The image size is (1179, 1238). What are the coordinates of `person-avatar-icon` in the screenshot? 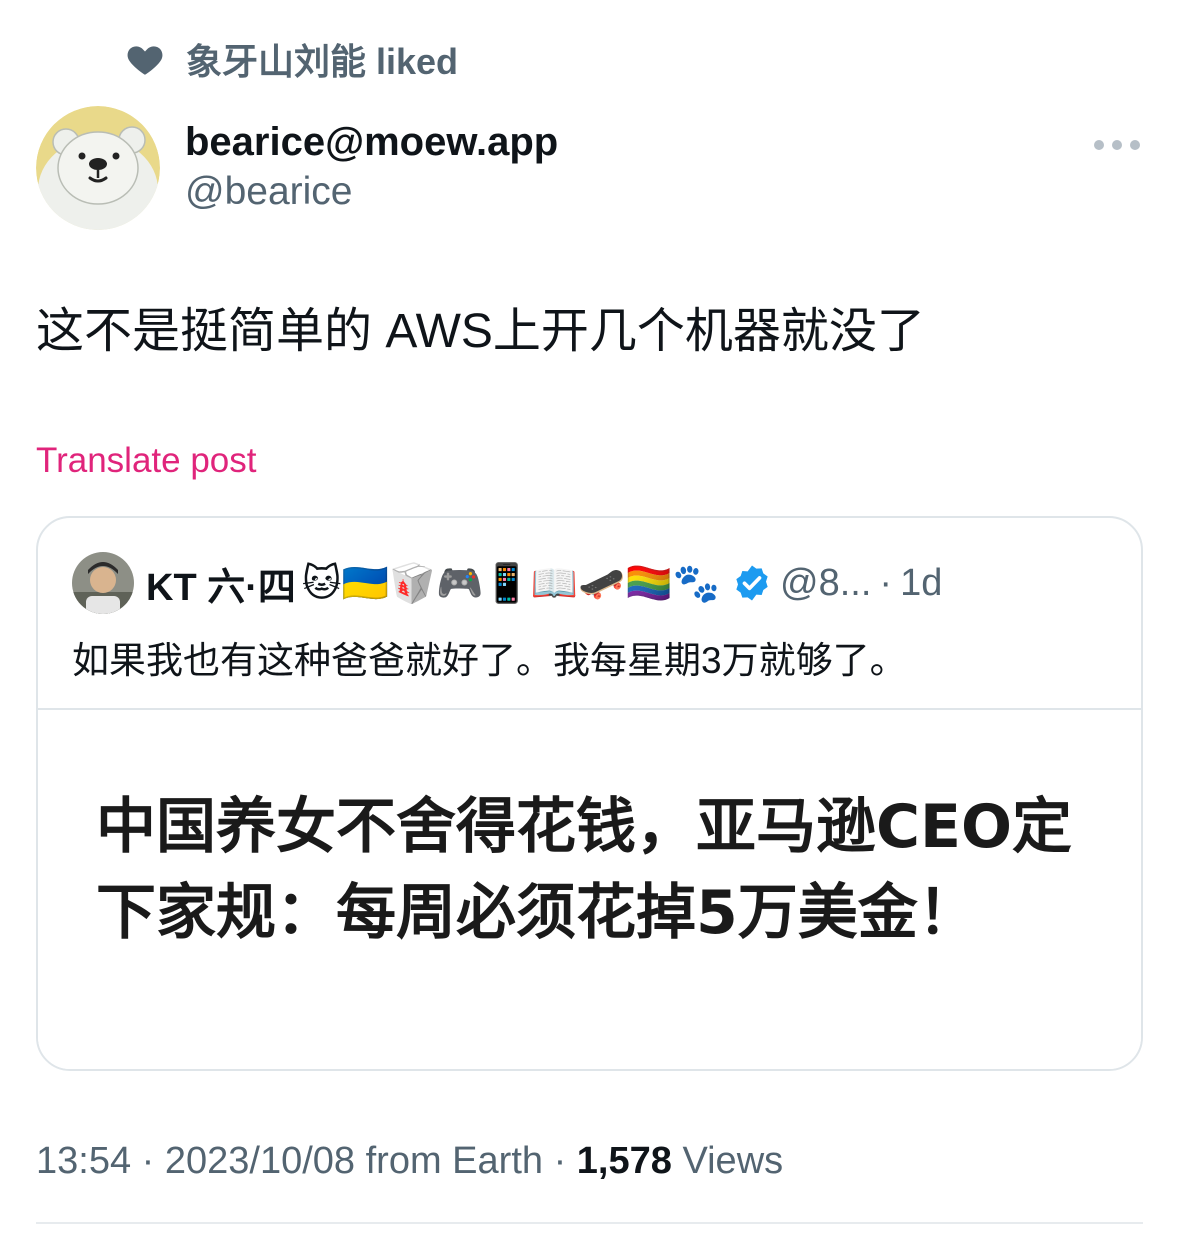 It's located at (103, 583).